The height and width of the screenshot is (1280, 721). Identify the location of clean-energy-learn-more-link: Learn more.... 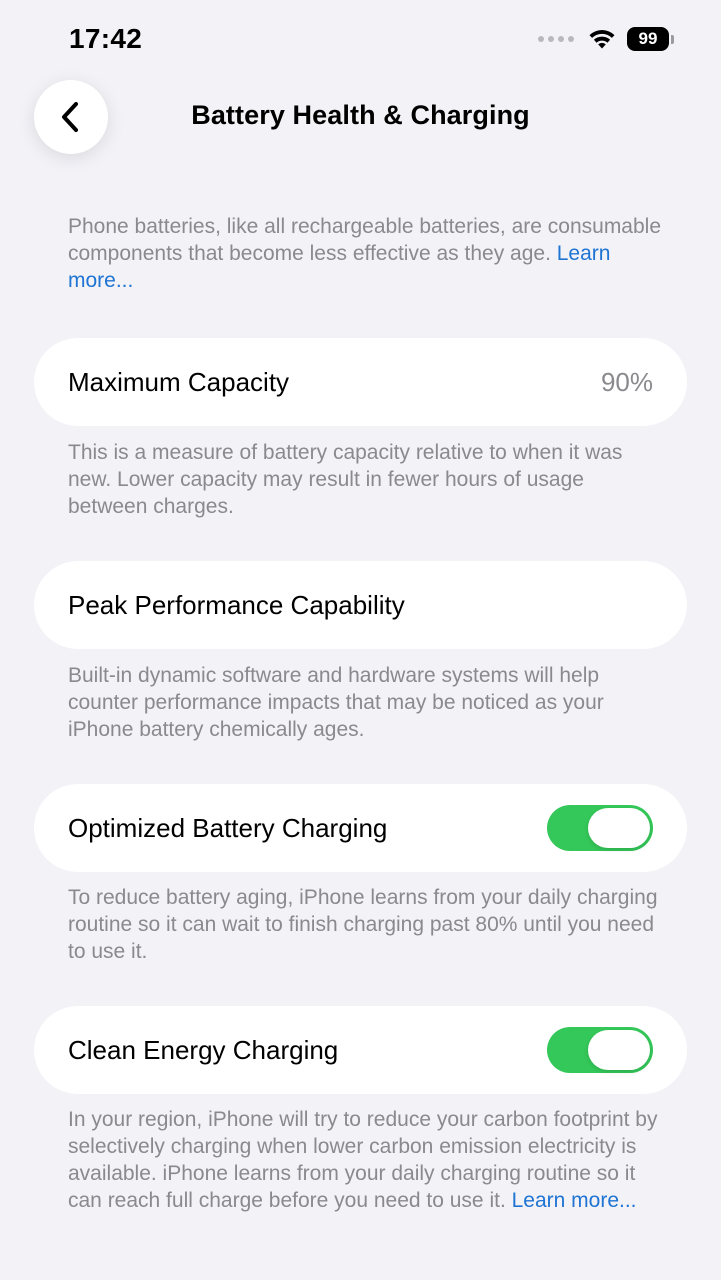
(574, 1200).